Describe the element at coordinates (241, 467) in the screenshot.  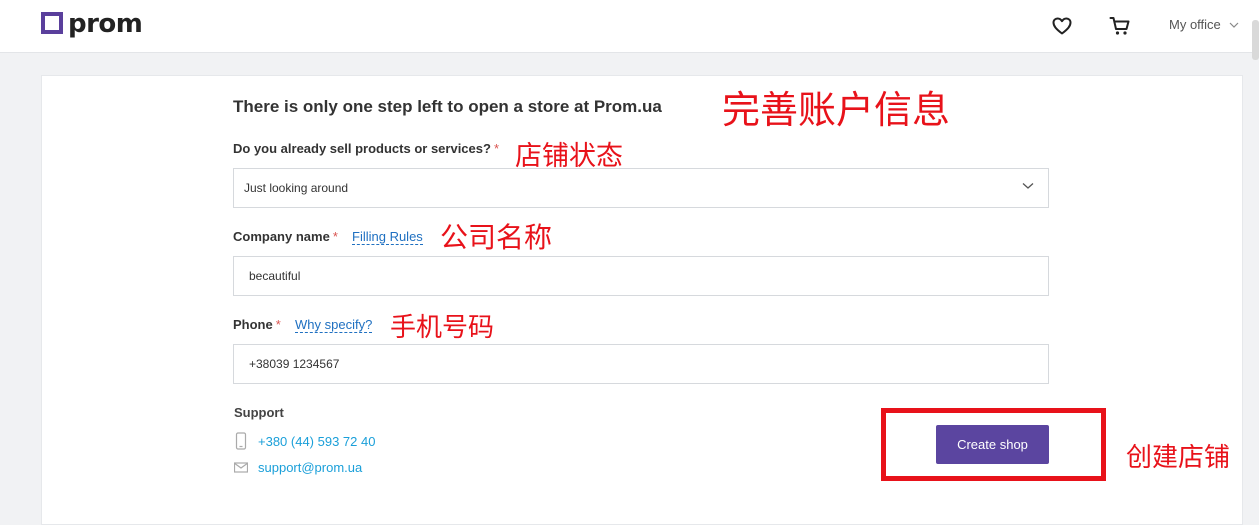
I see `envelope-icon` at that location.